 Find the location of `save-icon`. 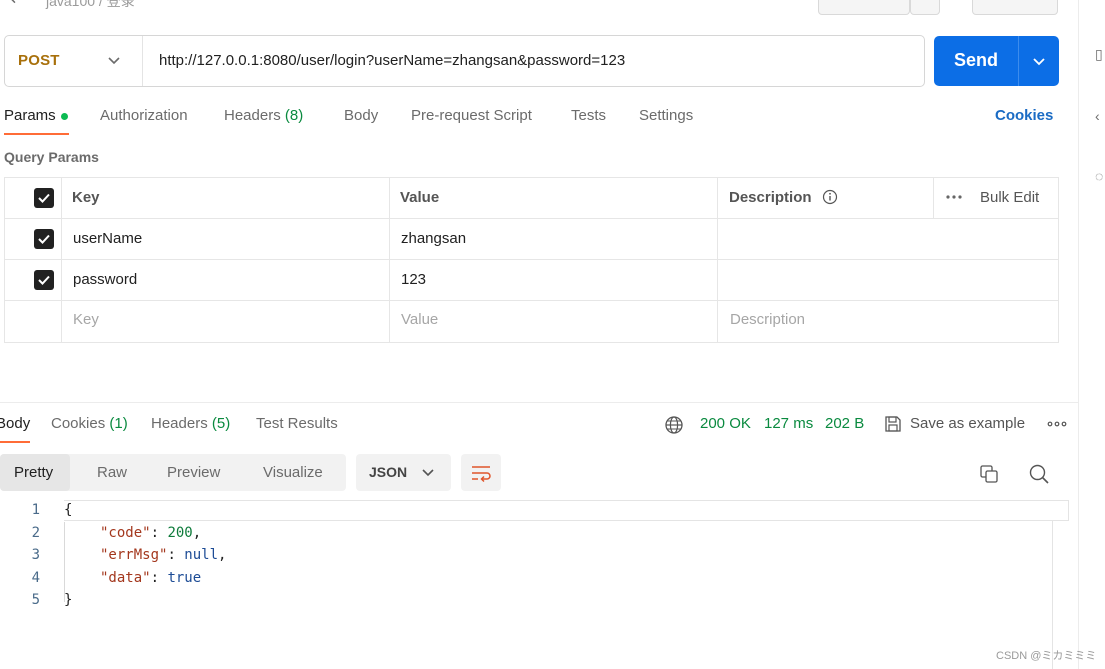

save-icon is located at coordinates (893, 424).